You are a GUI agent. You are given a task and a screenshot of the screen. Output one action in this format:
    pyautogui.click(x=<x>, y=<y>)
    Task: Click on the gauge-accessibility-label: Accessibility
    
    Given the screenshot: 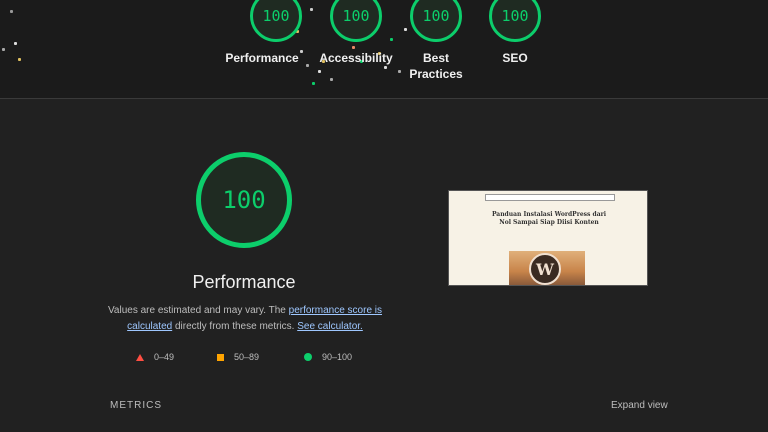 What is the action you would take?
    pyautogui.click(x=356, y=58)
    